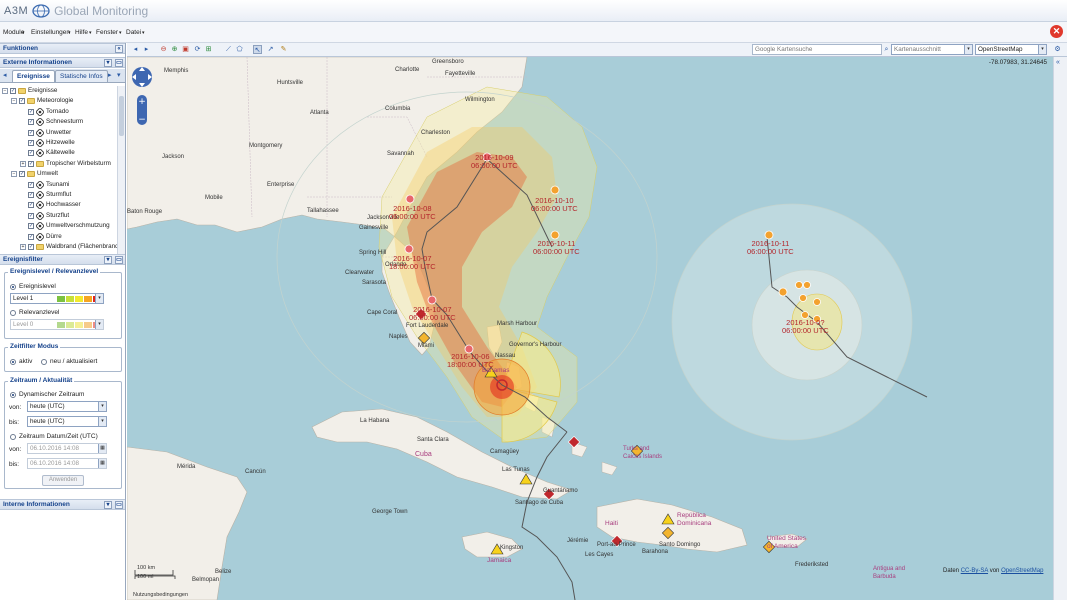 The height and width of the screenshot is (600, 1067). I want to click on refresh-icon: ⟳, so click(197, 49).